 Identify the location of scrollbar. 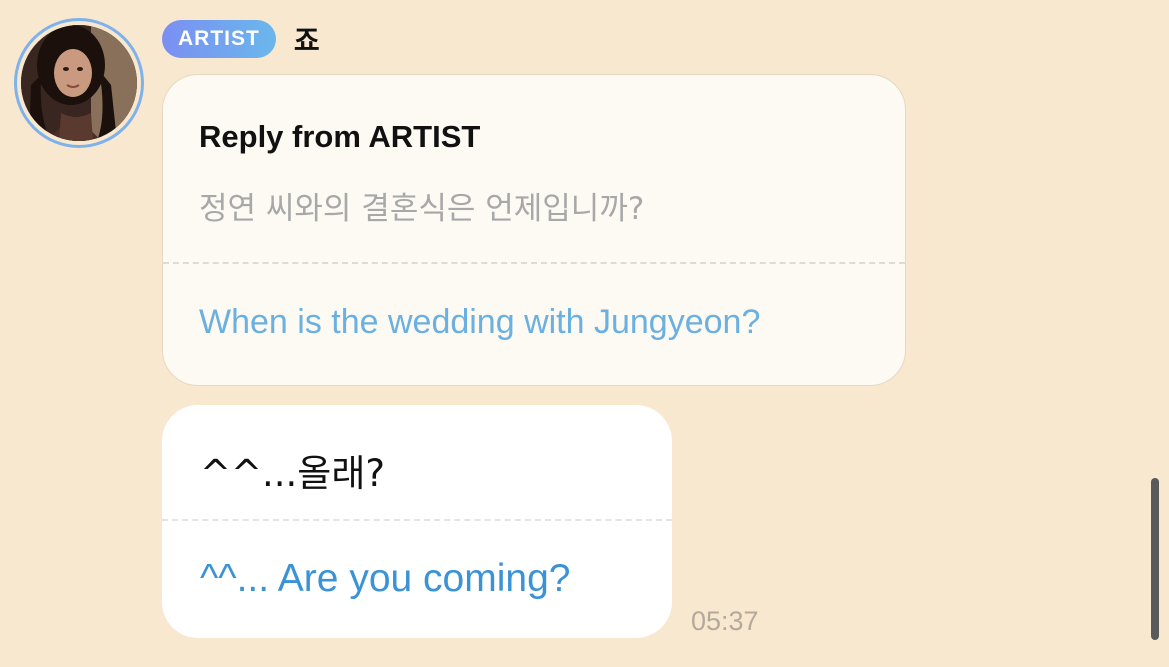
(1155, 559).